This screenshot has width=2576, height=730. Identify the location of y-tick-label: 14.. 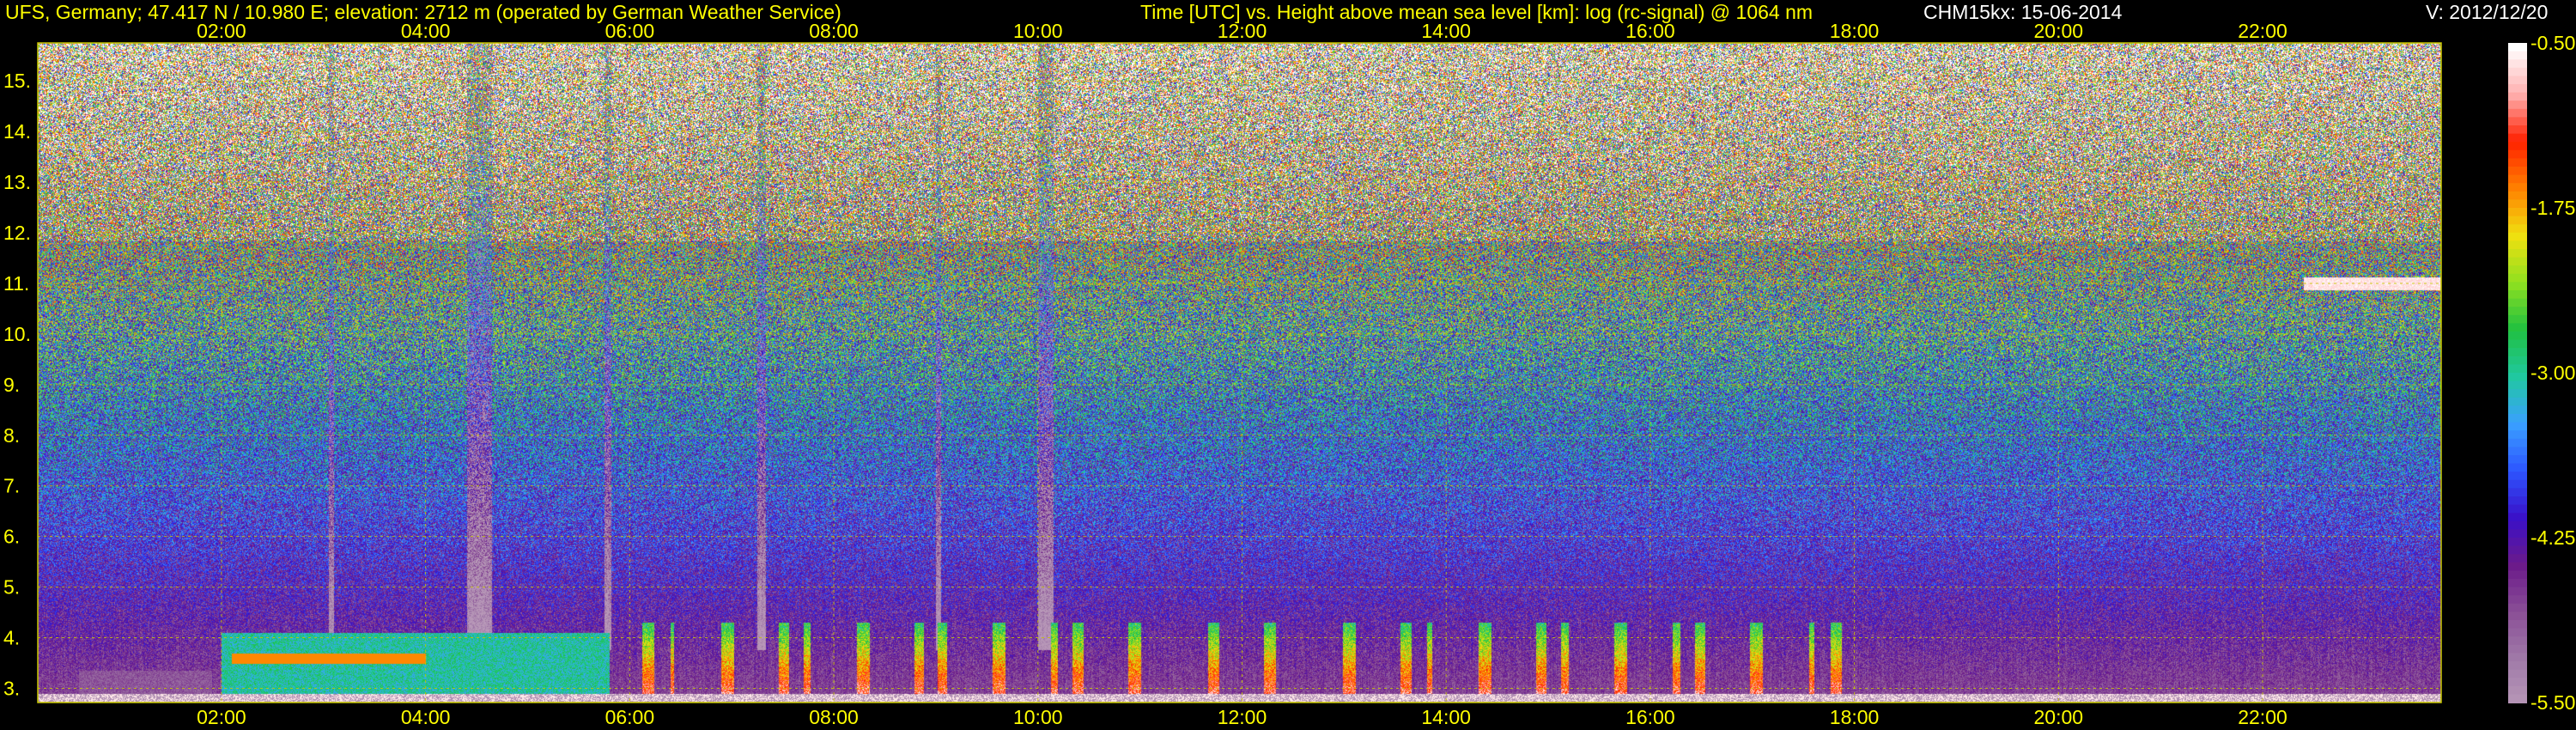
(17, 131).